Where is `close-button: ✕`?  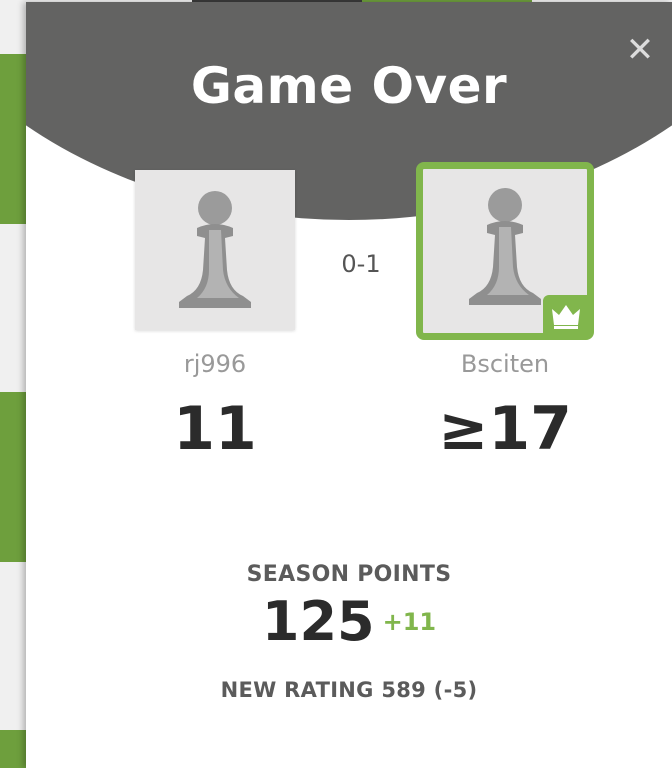 close-button: ✕ is located at coordinates (640, 50).